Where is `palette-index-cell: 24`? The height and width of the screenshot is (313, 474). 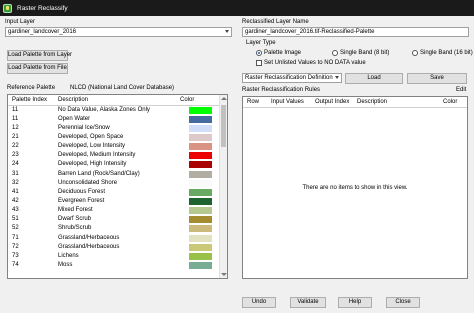 palette-index-cell: 24 is located at coordinates (15, 164).